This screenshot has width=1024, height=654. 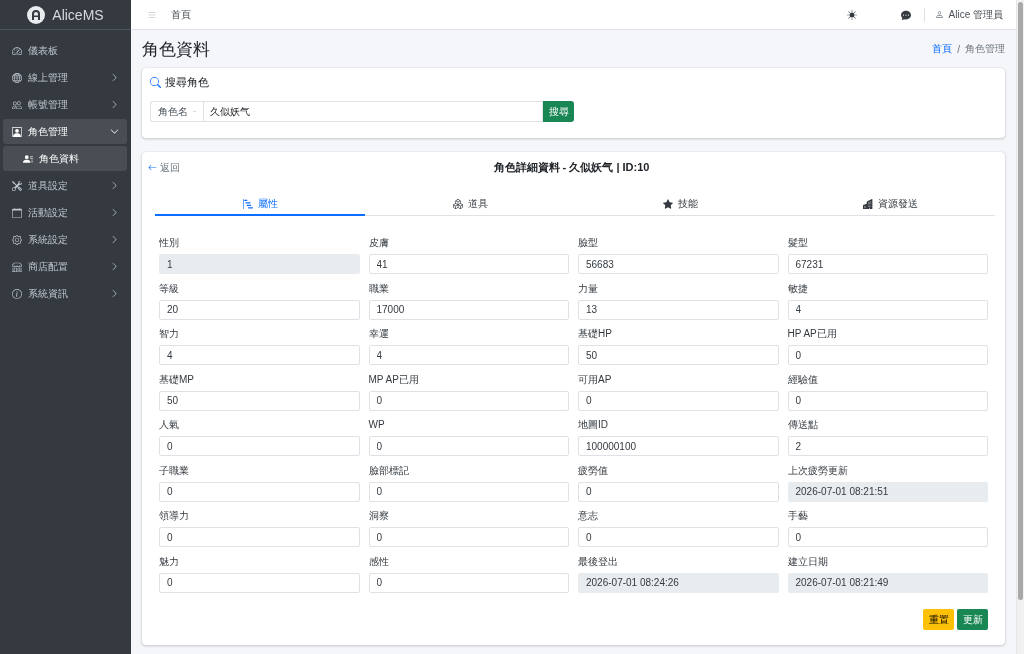 What do you see at coordinates (558, 111) in the screenshot?
I see `search-button: 搜尋` at bounding box center [558, 111].